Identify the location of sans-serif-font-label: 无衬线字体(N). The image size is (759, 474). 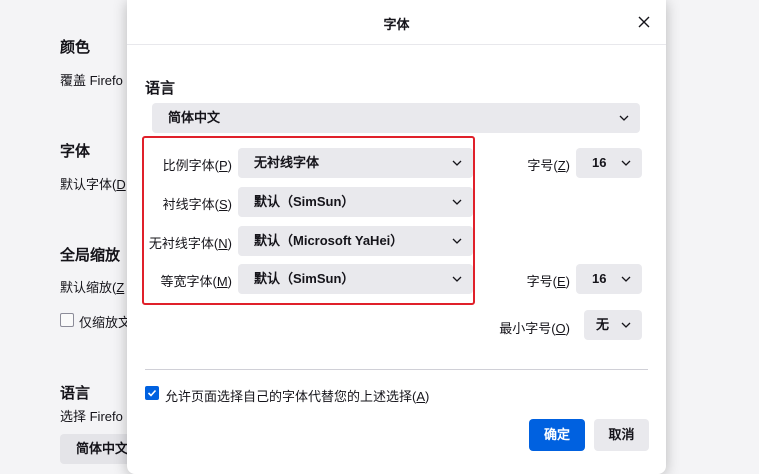
(190, 243).